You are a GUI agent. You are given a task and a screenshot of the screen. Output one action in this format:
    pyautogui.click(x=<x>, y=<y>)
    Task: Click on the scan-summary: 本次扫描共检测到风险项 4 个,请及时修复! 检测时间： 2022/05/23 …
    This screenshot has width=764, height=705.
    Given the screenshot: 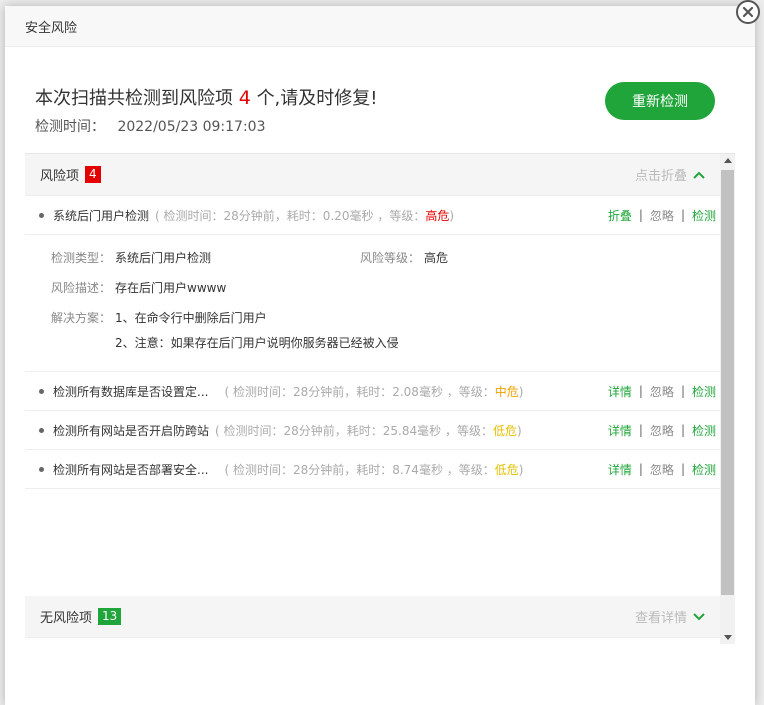 What is the action you would take?
    pyautogui.click(x=206, y=110)
    